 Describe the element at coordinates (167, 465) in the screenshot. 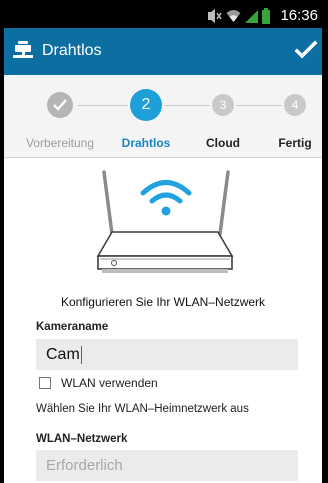

I see `network-select-field: Erforderlich` at that location.